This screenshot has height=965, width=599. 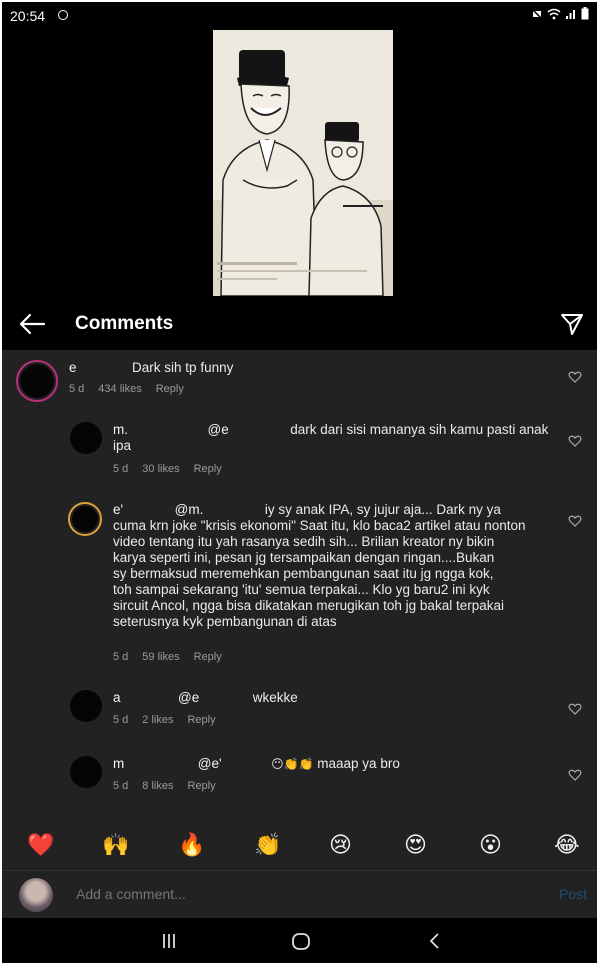 I want to click on back-arrow-icon, so click(x=32, y=324).